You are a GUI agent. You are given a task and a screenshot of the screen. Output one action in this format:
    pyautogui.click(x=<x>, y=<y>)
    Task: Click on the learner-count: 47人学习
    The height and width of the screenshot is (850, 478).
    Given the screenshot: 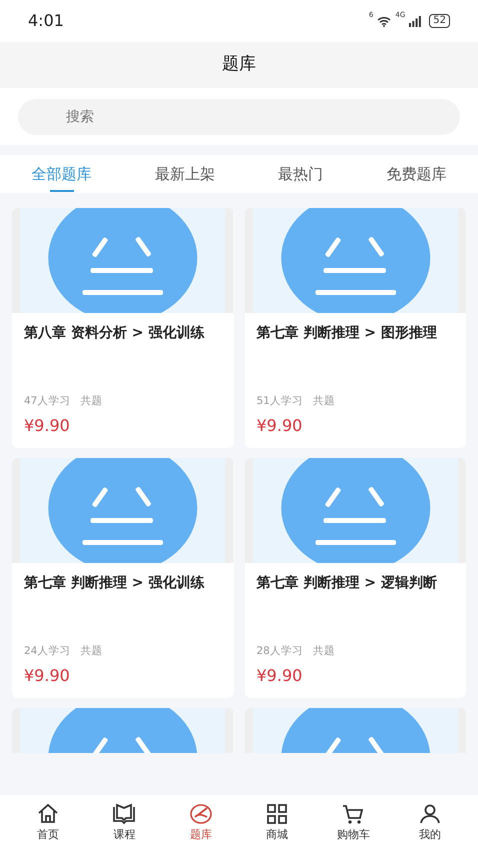 What is the action you would take?
    pyautogui.click(x=47, y=402)
    